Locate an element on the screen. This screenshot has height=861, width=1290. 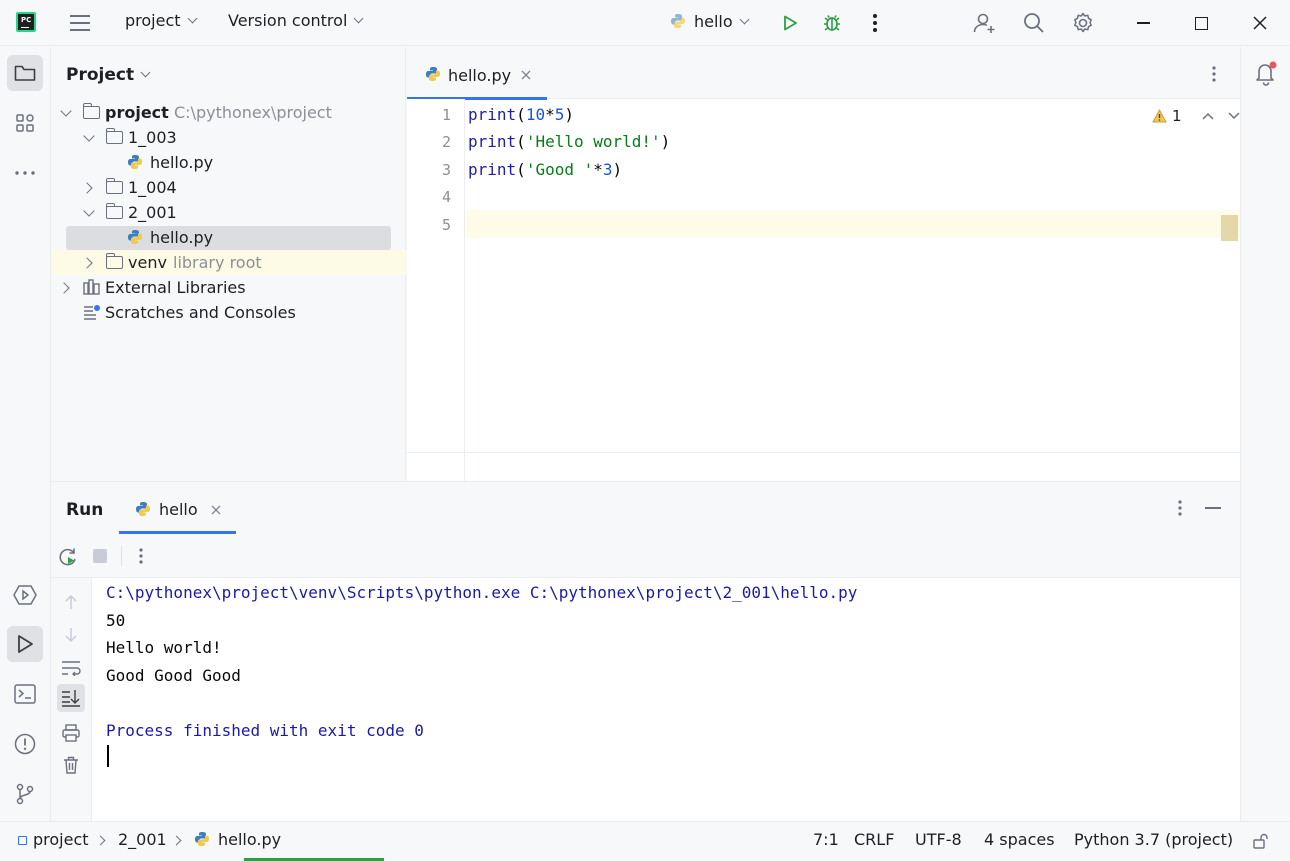
editor-tab-label: hello.py is located at coordinates (480, 75).